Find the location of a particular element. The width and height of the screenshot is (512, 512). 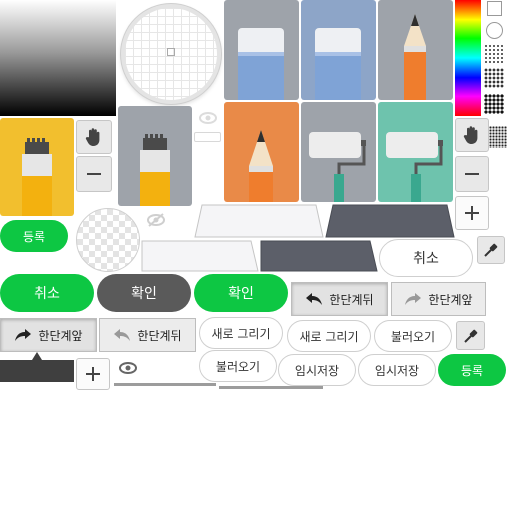

eye-off-icon is located at coordinates (156, 220).